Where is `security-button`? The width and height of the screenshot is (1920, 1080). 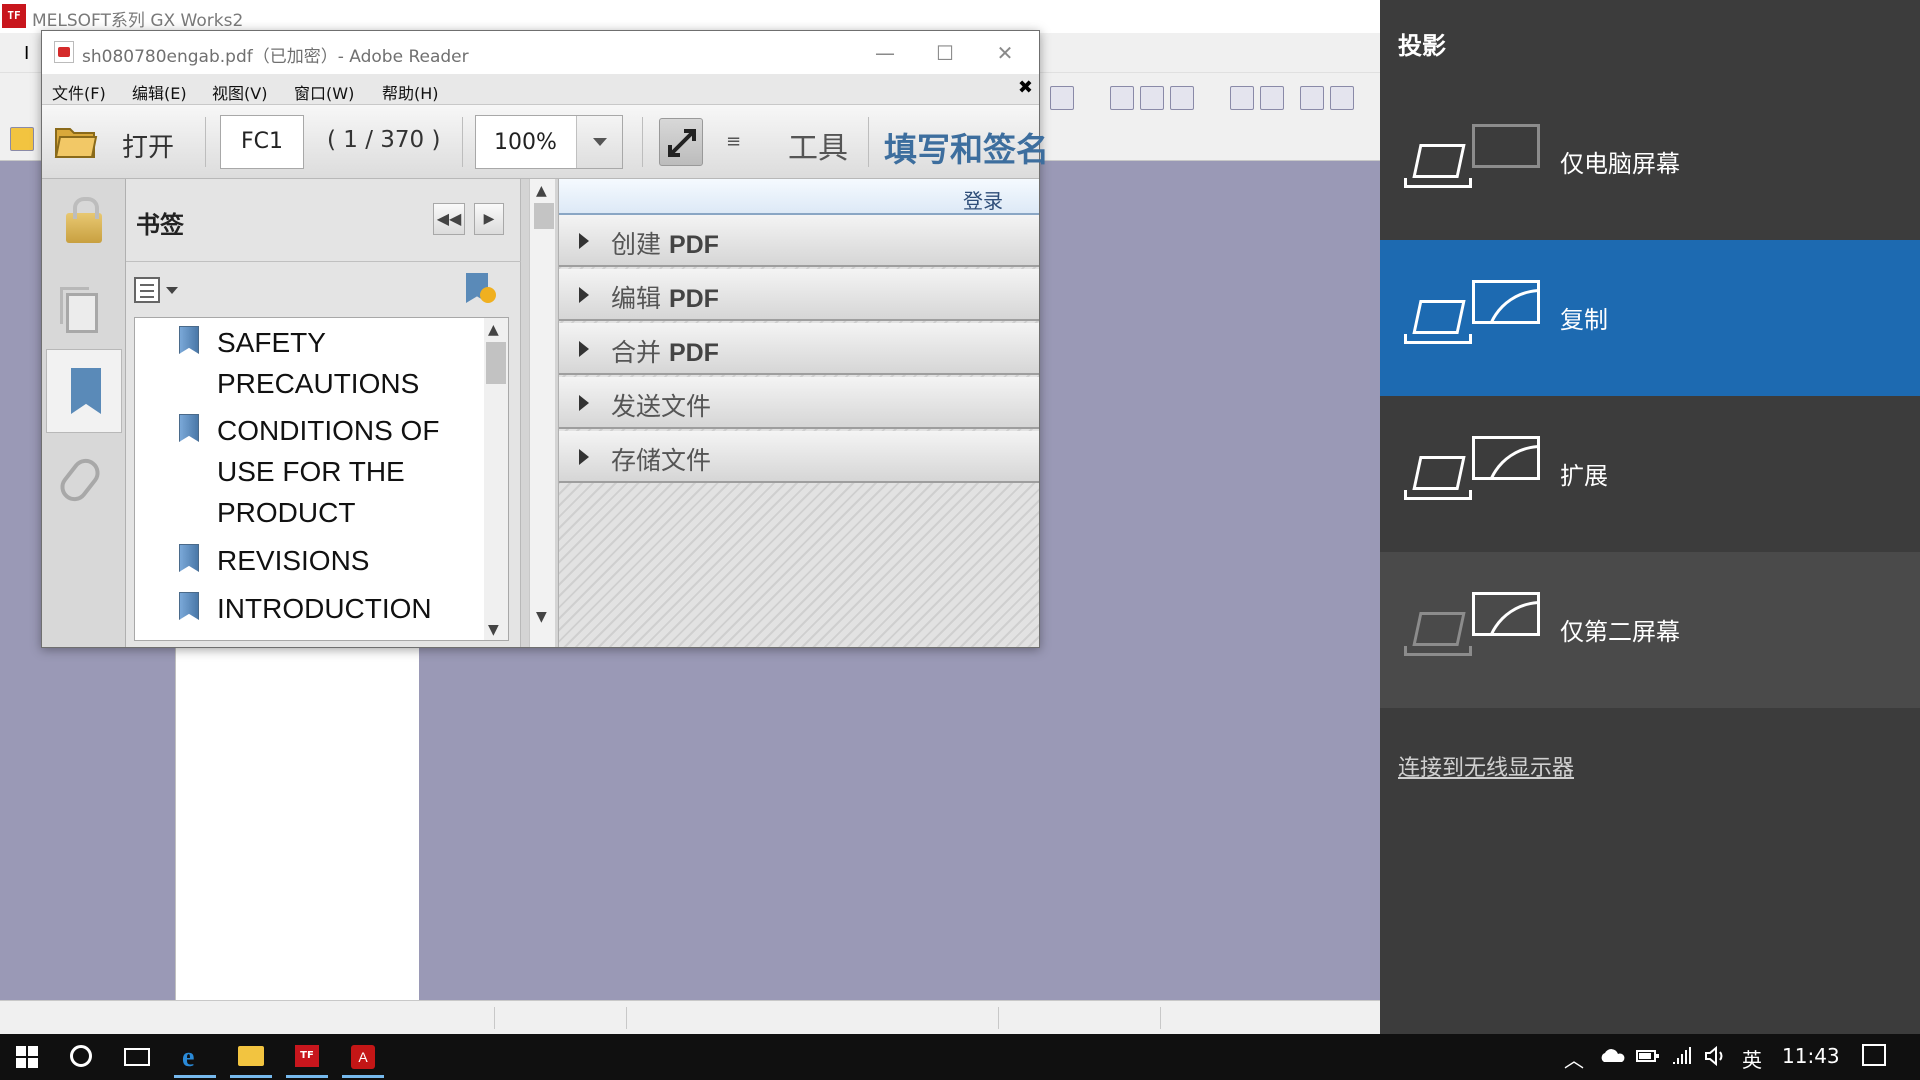
security-button is located at coordinates (84, 227).